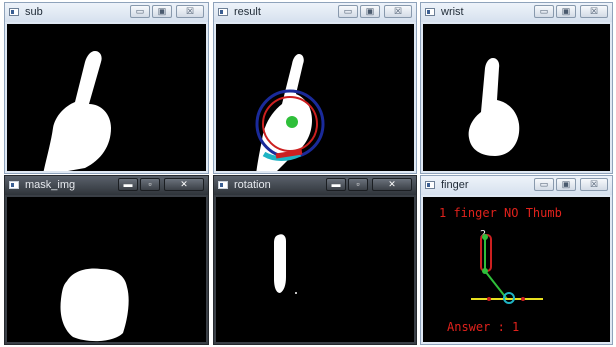  I want to click on window-title: sub, so click(34, 12).